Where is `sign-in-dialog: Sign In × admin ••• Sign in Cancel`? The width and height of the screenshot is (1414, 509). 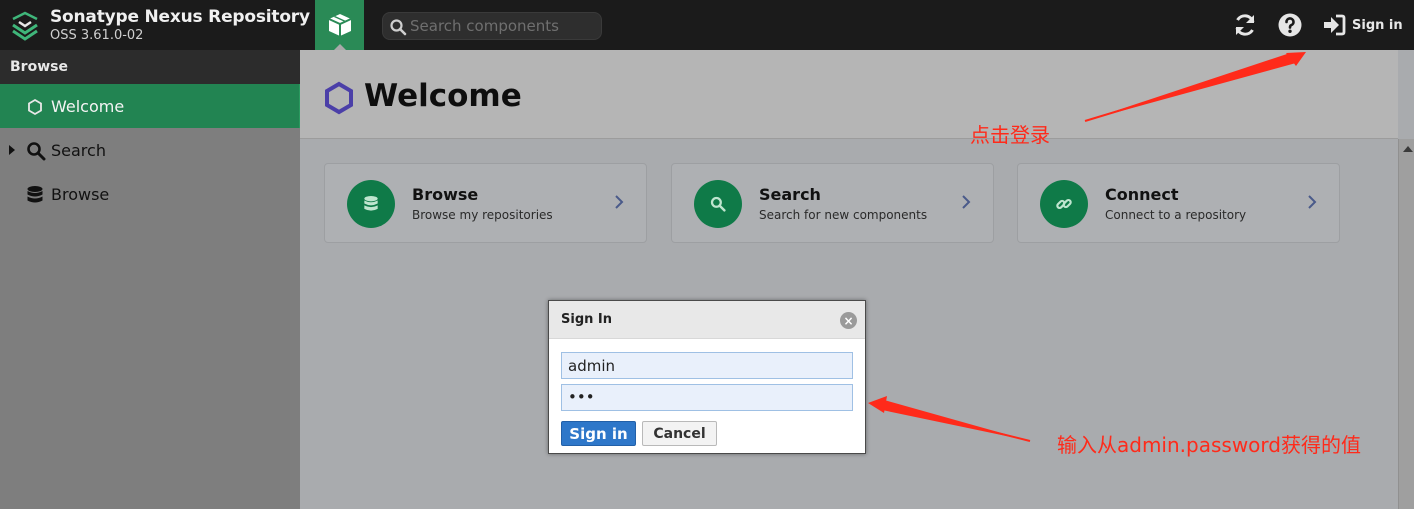
sign-in-dialog: Sign In × admin ••• Sign in Cancel is located at coordinates (707, 377).